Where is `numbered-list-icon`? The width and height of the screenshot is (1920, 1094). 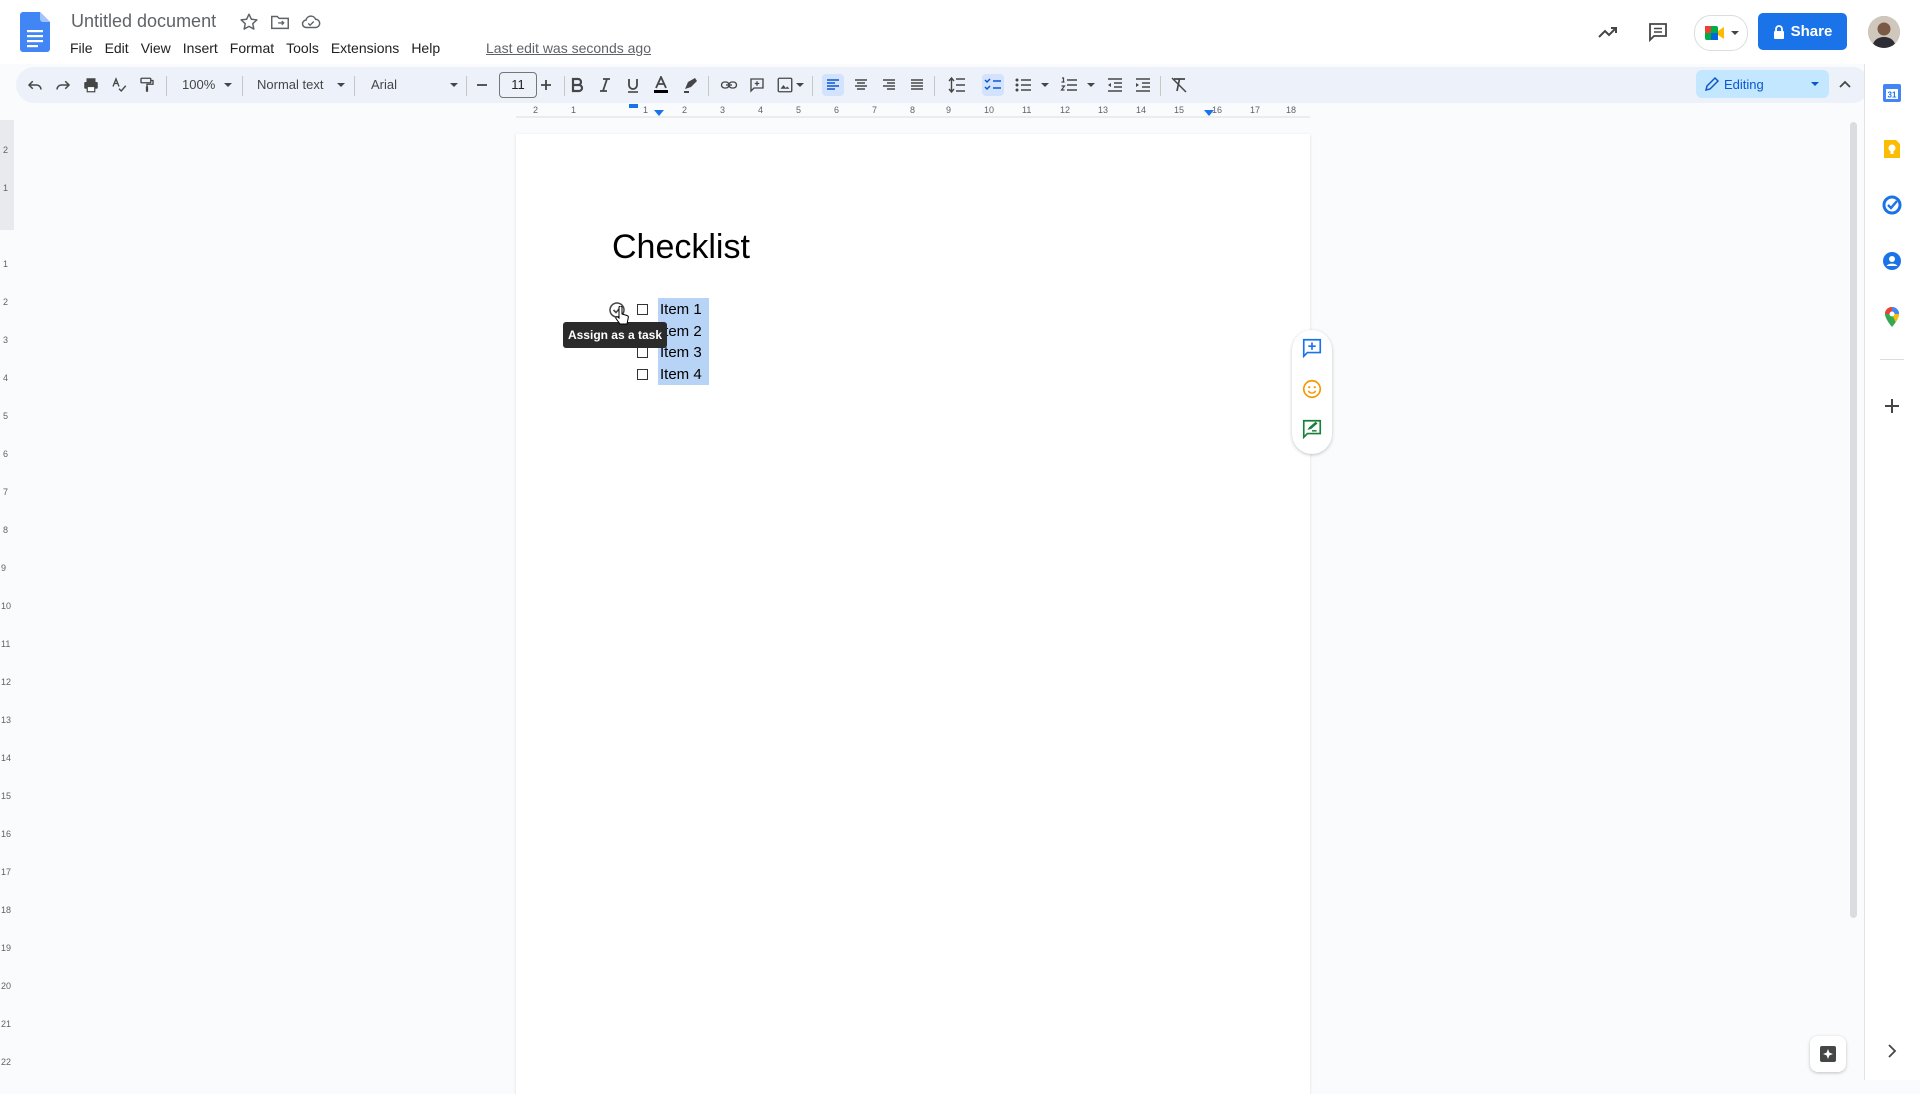
numbered-list-icon is located at coordinates (1069, 85).